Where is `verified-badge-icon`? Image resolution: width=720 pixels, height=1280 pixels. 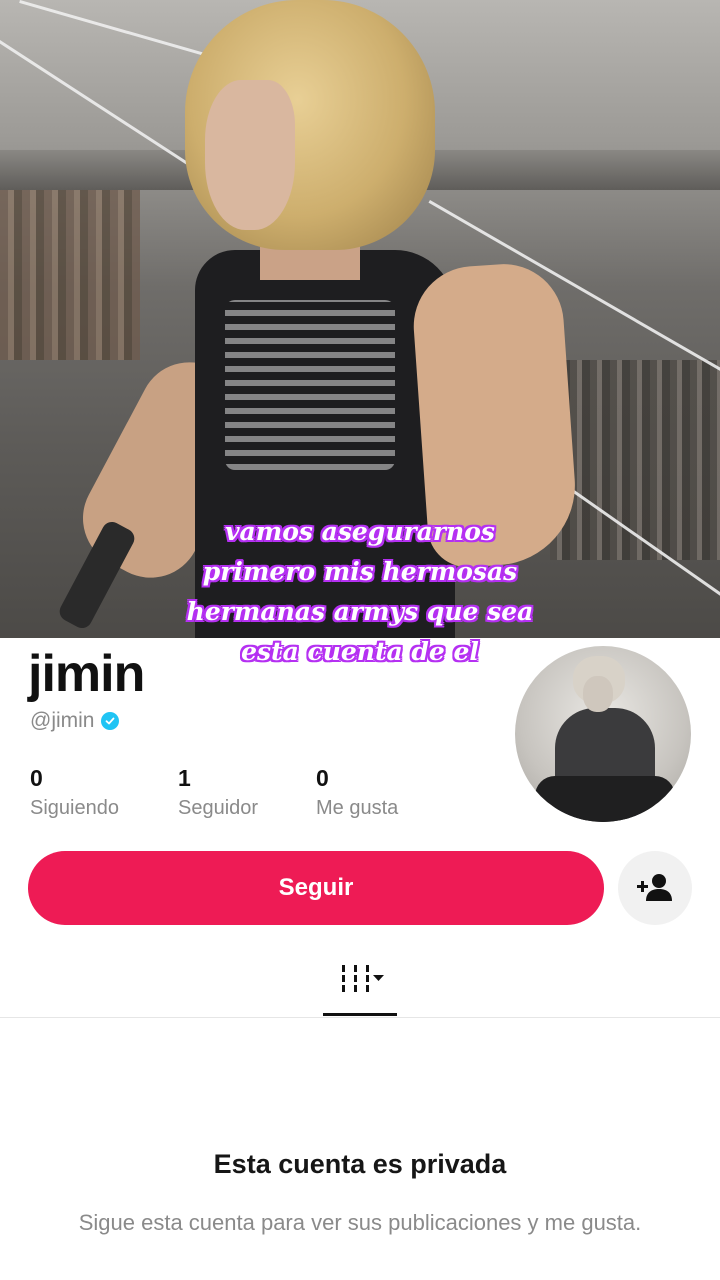 verified-badge-icon is located at coordinates (109, 721).